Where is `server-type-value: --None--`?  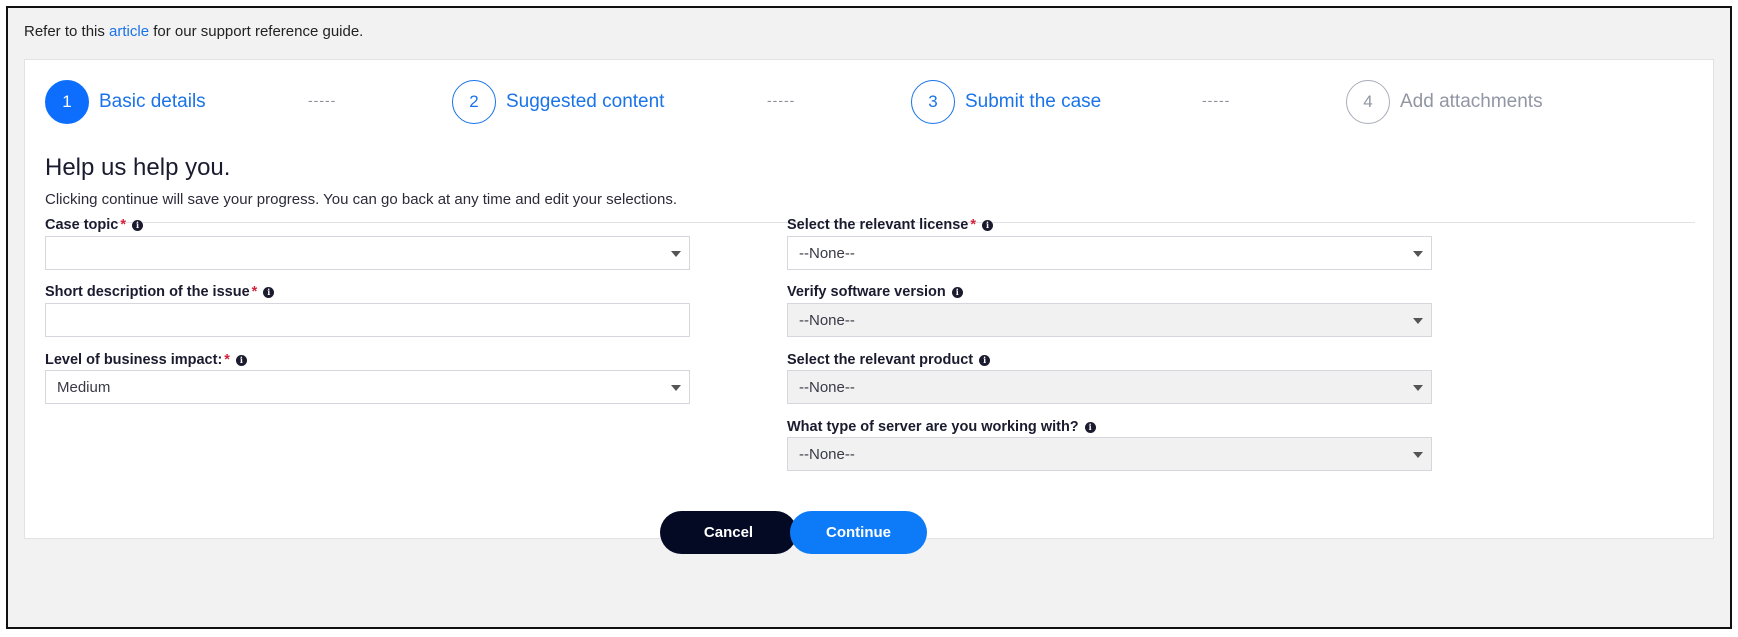
server-type-value: --None-- is located at coordinates (827, 454).